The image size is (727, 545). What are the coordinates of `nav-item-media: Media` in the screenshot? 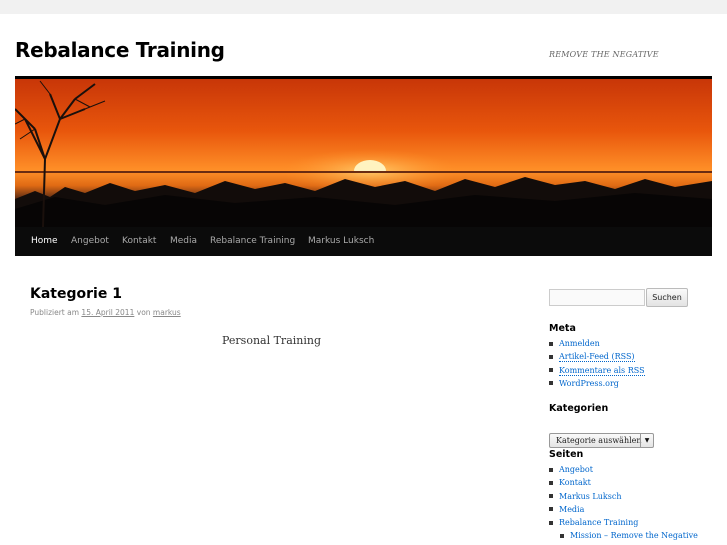 It's located at (183, 241).